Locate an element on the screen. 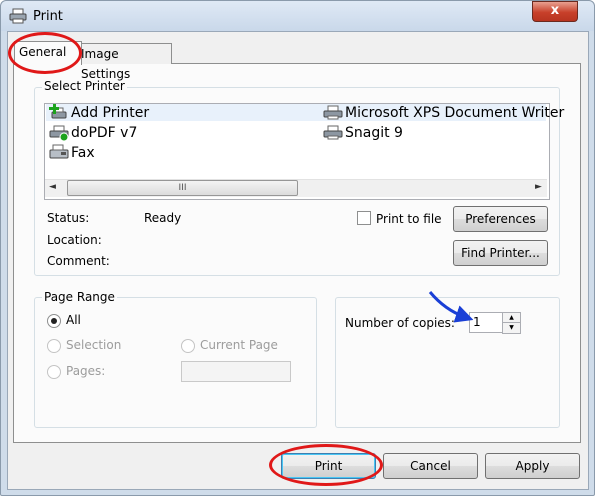 This screenshot has width=595, height=496. printer-item-add-printer: Add Printer is located at coordinates (110, 113).